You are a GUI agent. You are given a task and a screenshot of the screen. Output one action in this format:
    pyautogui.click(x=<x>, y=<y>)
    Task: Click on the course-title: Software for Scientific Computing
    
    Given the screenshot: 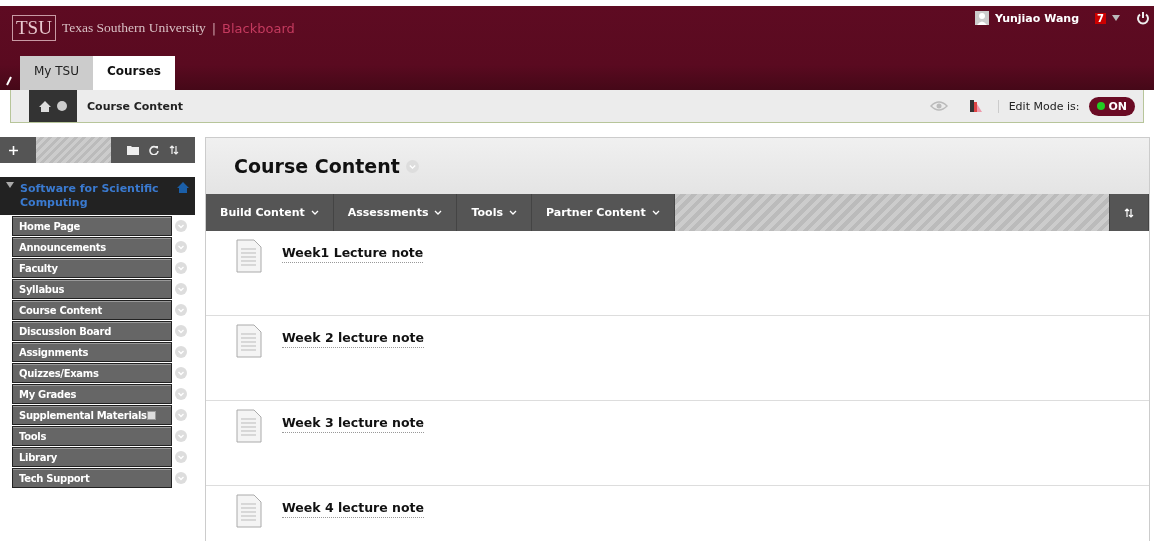 What is the action you would take?
    pyautogui.click(x=95, y=196)
    